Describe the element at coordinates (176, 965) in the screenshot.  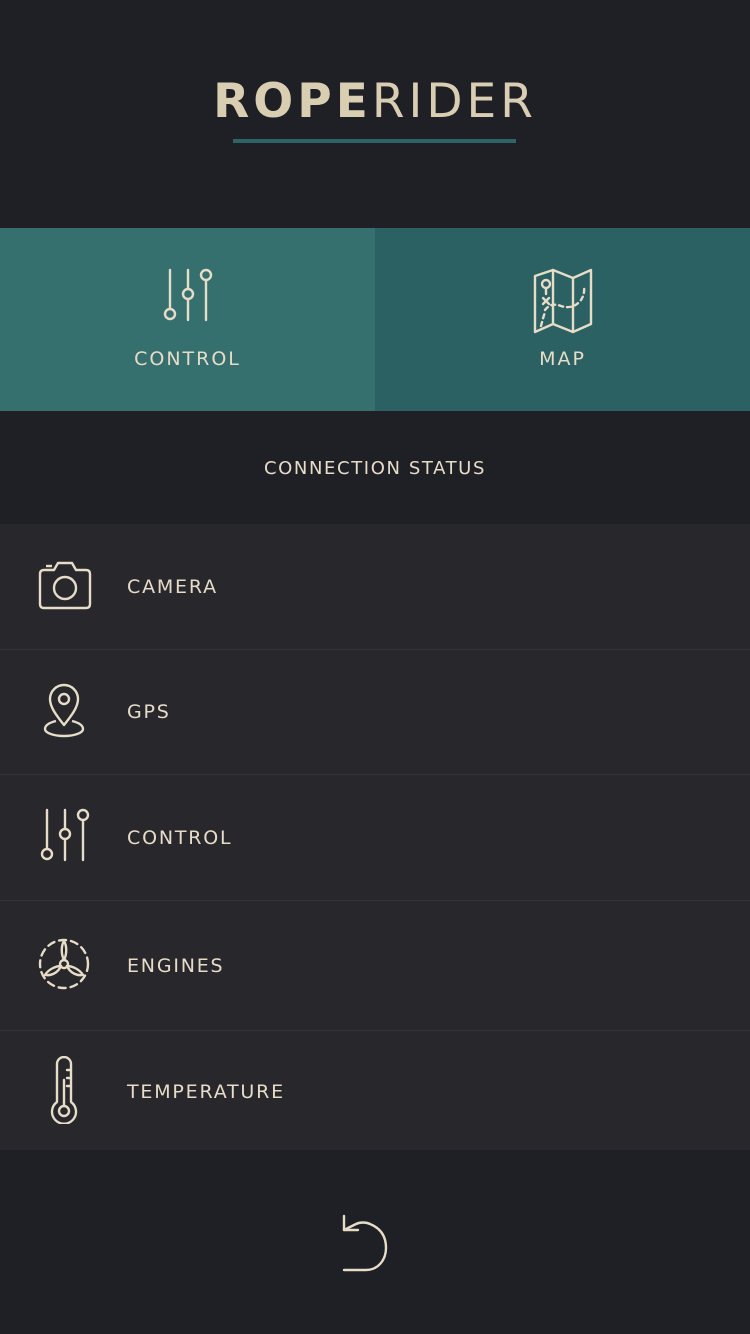
I see `status-item-label: ENGINES` at that location.